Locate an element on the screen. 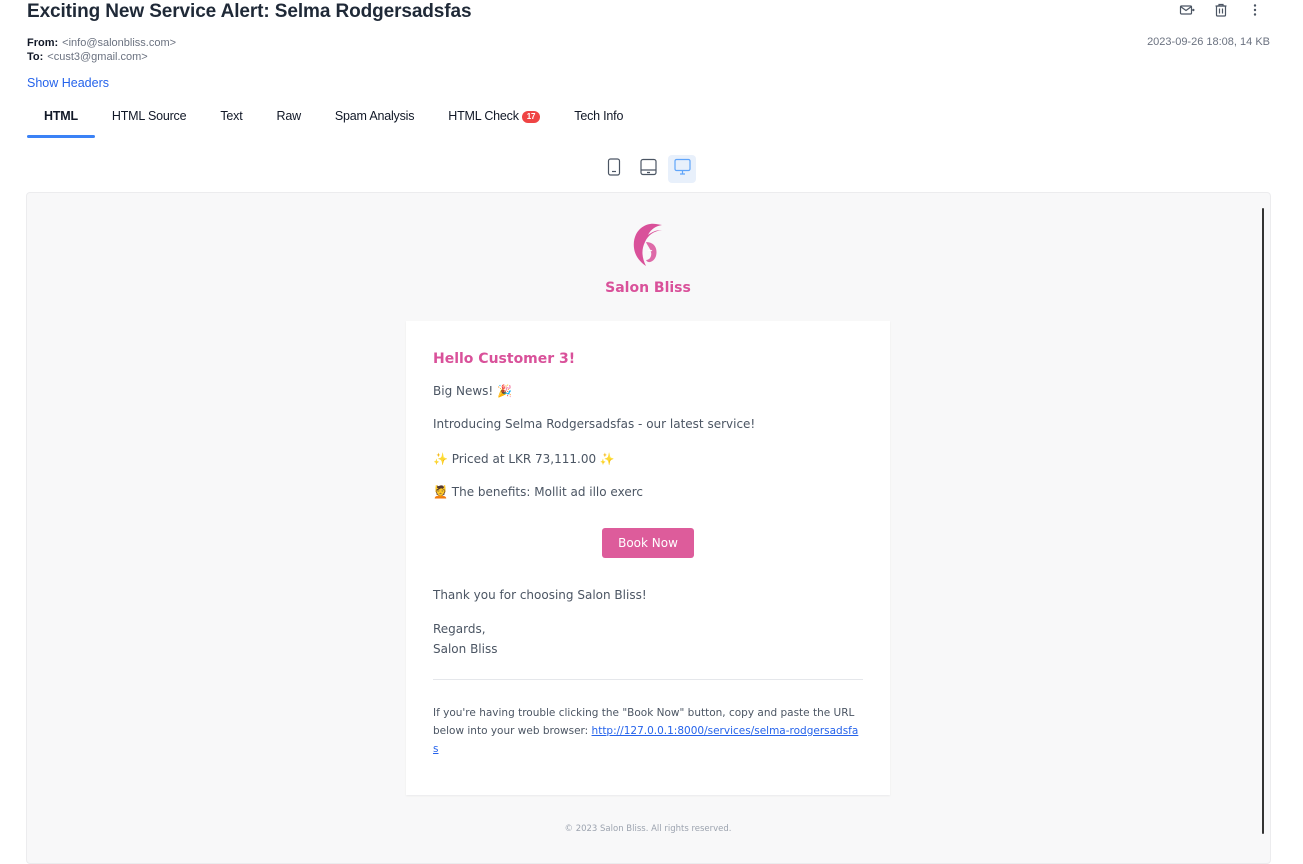 This screenshot has height=864, width=1303. device-switcher is located at coordinates (648, 169).